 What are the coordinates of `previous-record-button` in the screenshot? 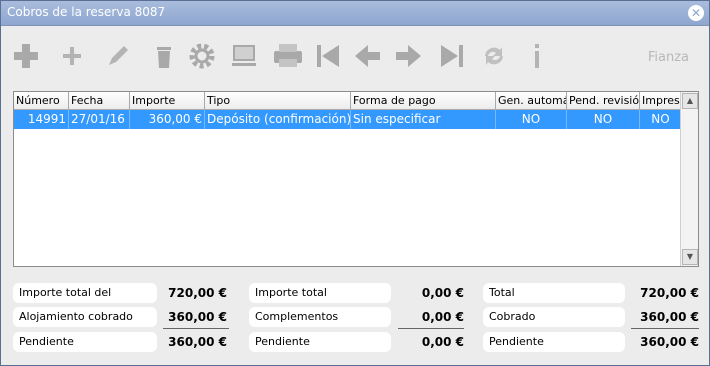 It's located at (369, 57).